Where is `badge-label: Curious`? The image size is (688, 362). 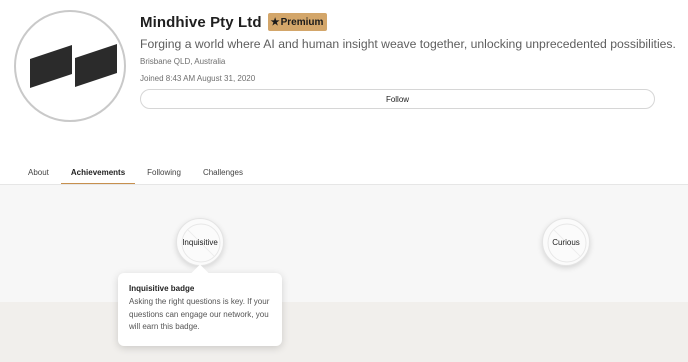 badge-label: Curious is located at coordinates (566, 242).